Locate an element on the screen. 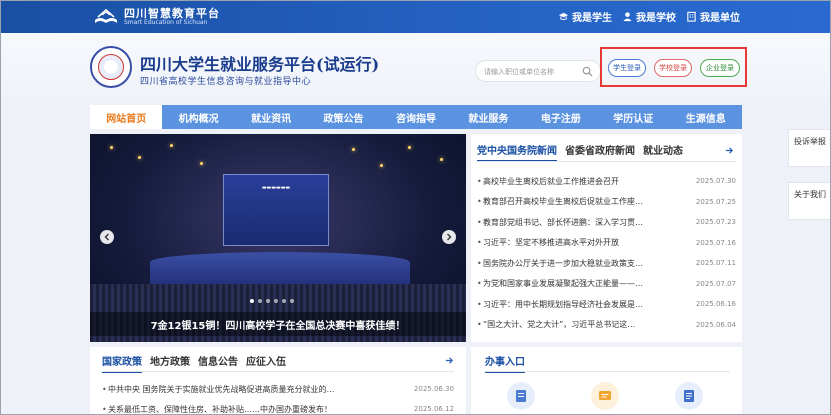 This screenshot has height=415, width=831. tab-enlistment: 应征入伍 is located at coordinates (266, 363).